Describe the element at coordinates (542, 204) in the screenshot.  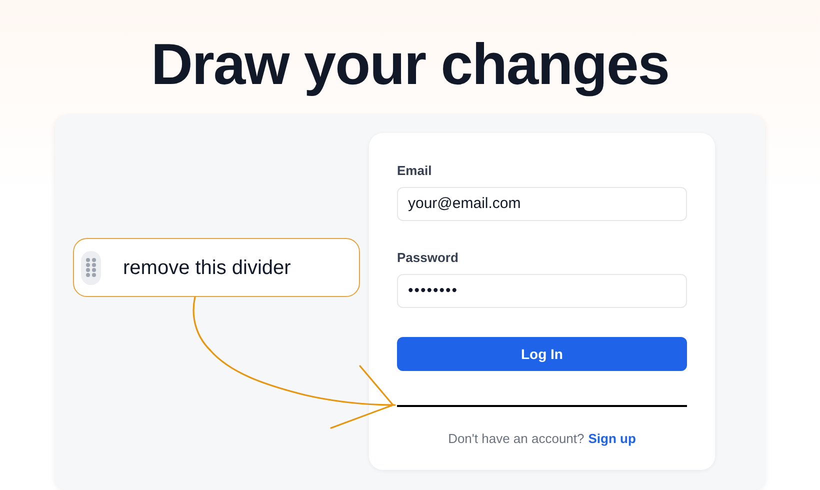
I see `email-field: your@email.com` at that location.